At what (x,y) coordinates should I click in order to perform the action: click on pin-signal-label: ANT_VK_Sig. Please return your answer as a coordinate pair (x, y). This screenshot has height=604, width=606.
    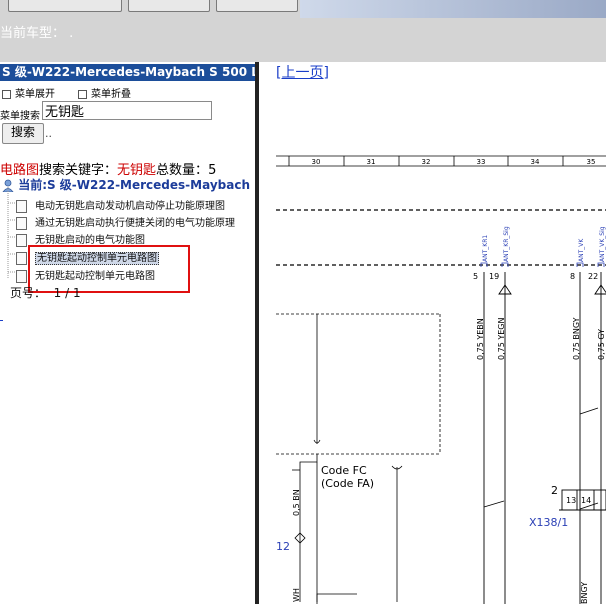
    Looking at the image, I should click on (602, 244).